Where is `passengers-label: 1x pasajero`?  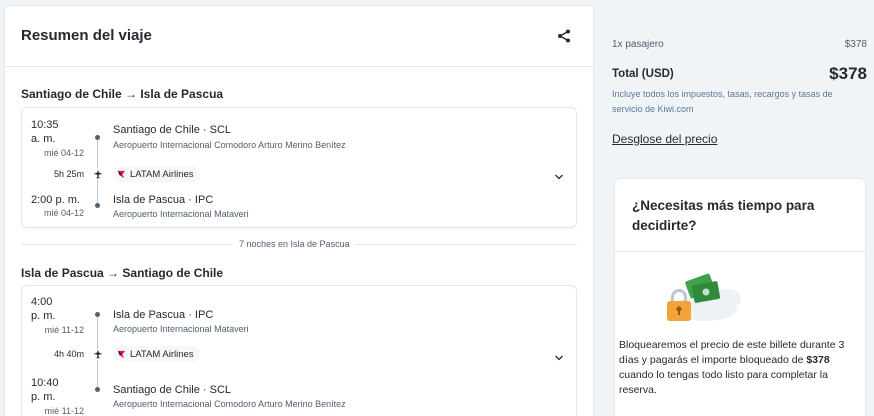 passengers-label: 1x pasajero is located at coordinates (638, 44).